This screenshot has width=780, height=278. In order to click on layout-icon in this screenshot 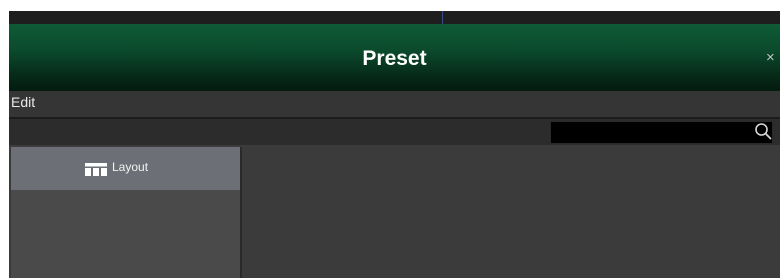, I will do `click(96, 169)`.